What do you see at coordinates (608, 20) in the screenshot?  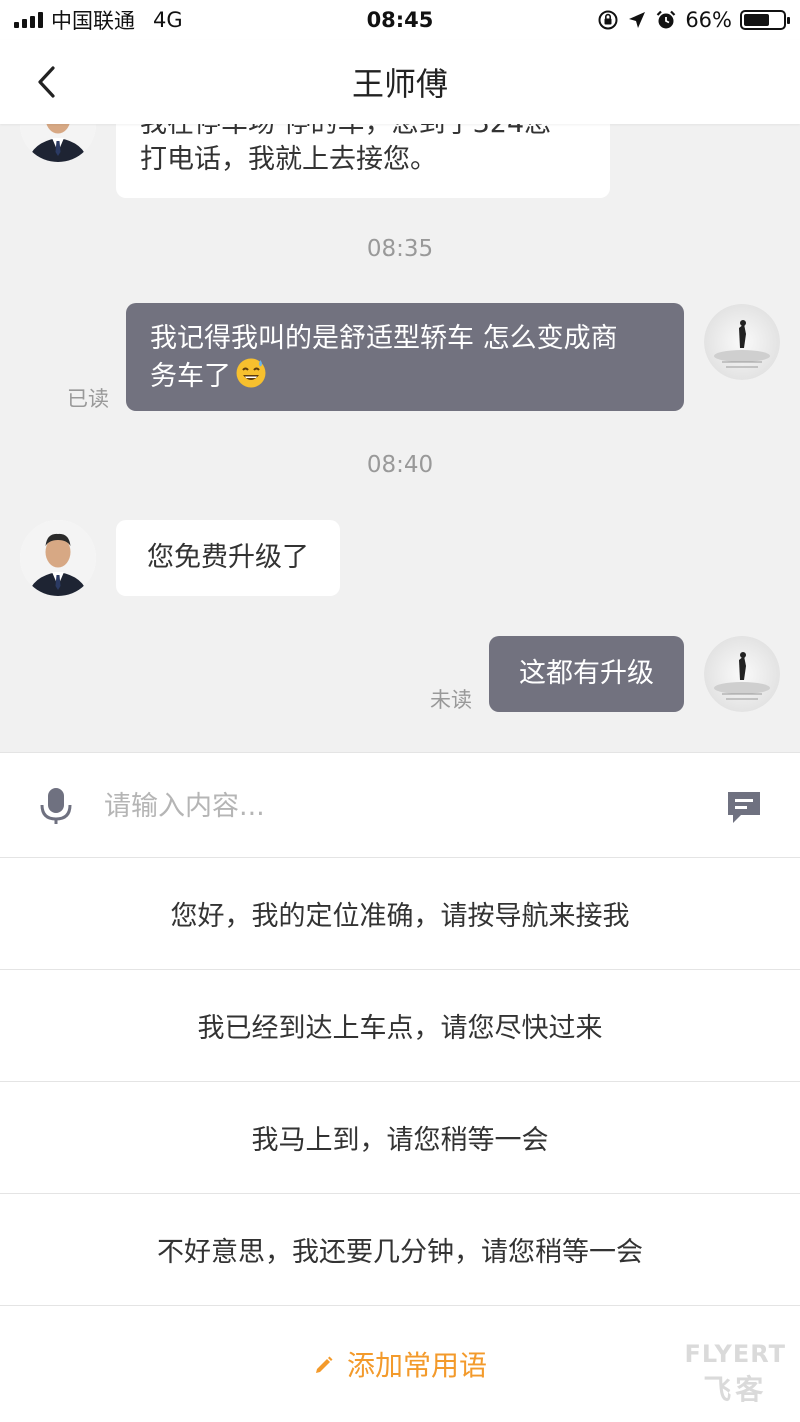 I see `orientation-lock-icon` at bounding box center [608, 20].